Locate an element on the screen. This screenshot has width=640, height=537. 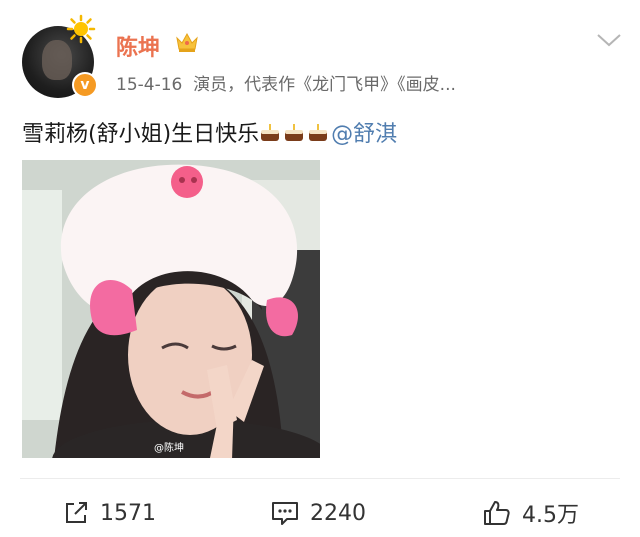
mention-link: @舒淇 is located at coordinates (364, 134).